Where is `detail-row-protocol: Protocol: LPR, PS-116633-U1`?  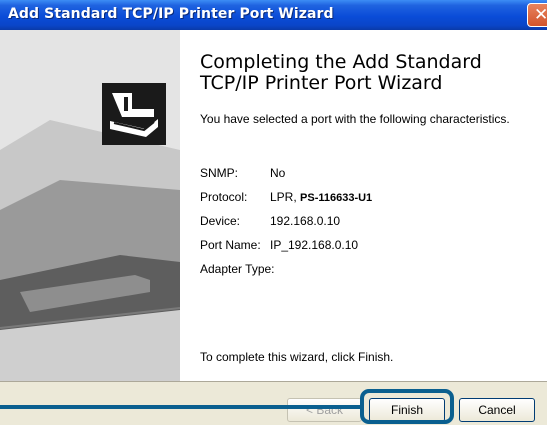 detail-row-protocol: Protocol: LPR, PS-116633-U1 is located at coordinates (286, 197).